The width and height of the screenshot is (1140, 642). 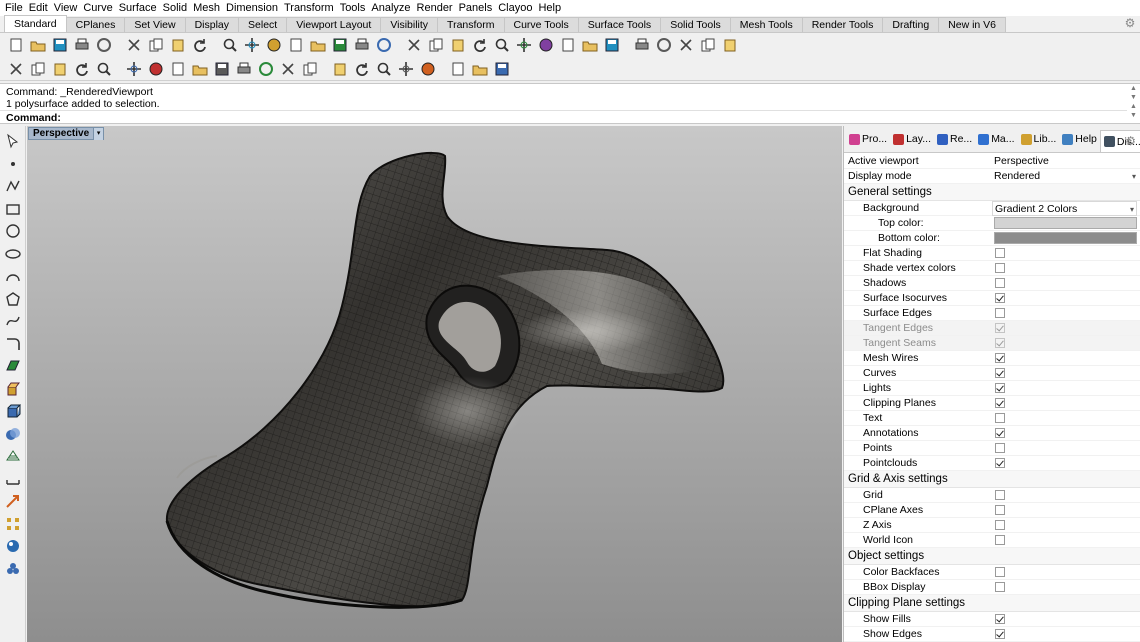 I want to click on undo-icon, so click(x=200, y=45).